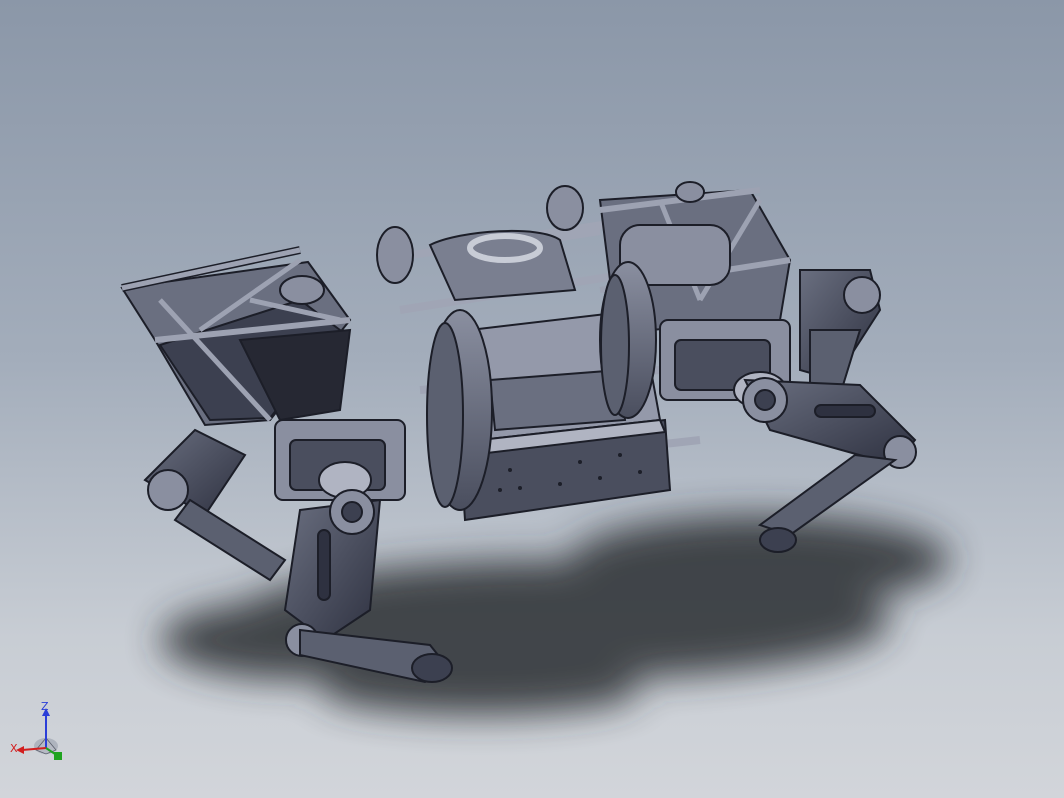 This screenshot has width=1064, height=798. I want to click on coordinate-triad: Z X, so click(40, 736).